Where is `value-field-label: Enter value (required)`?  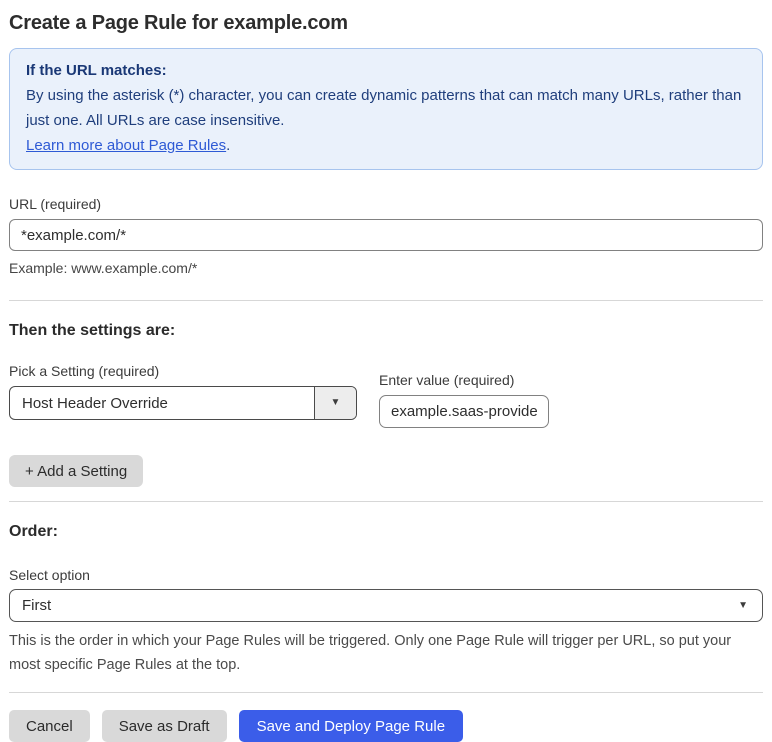 value-field-label: Enter value (required) is located at coordinates (447, 380).